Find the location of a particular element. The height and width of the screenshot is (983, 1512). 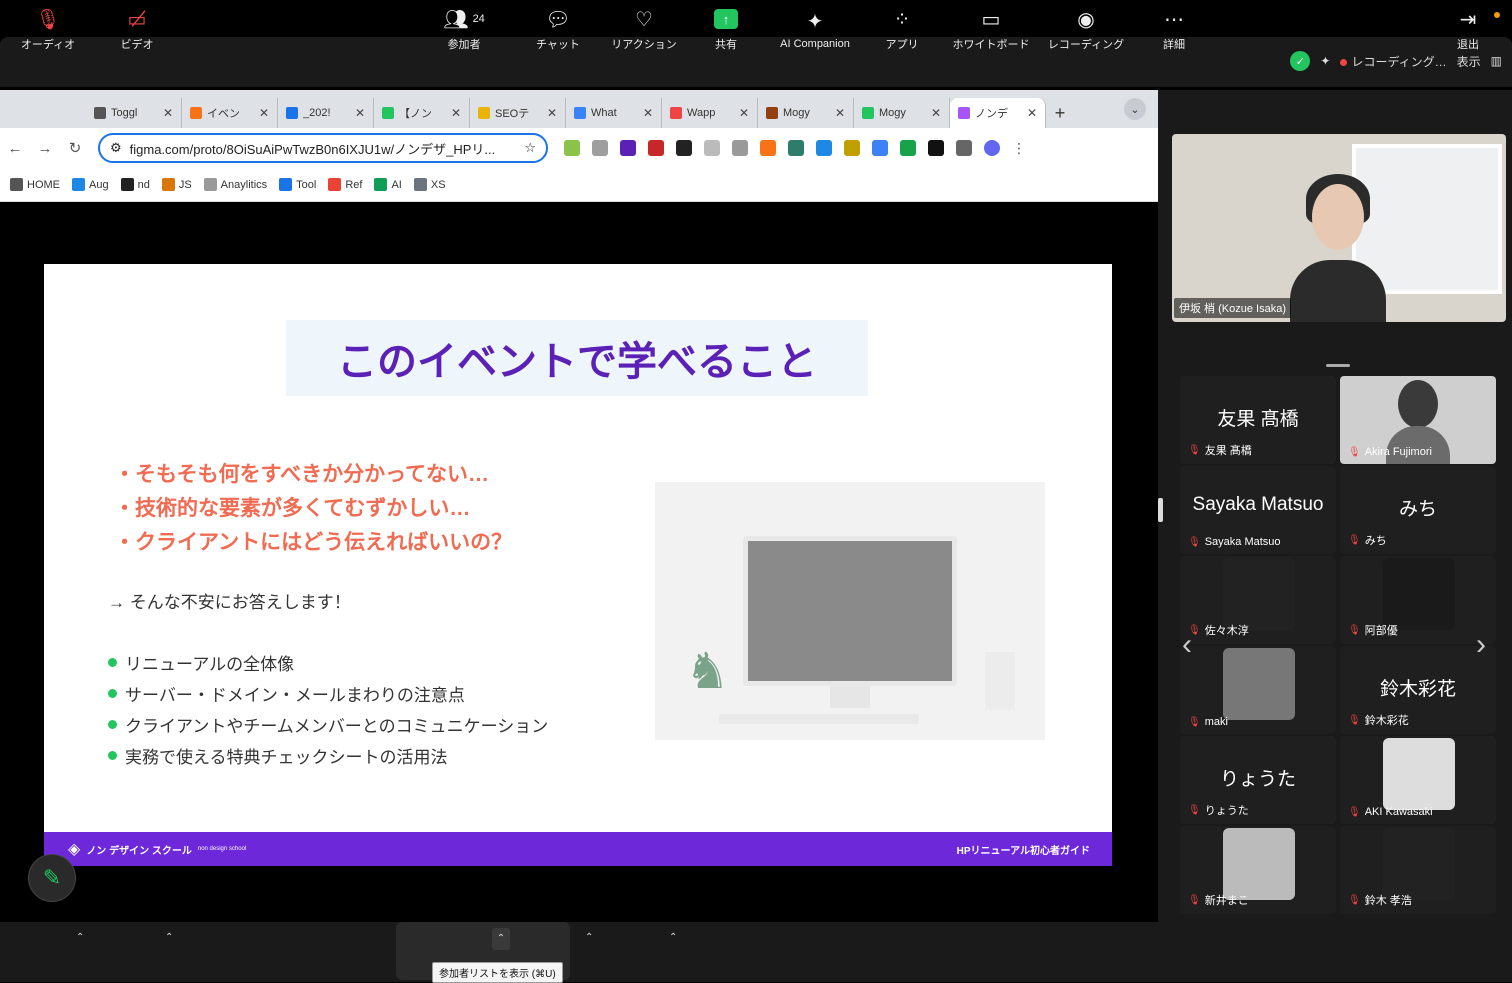

recording-button: ◉ レコーディング is located at coordinates (1086, 30).